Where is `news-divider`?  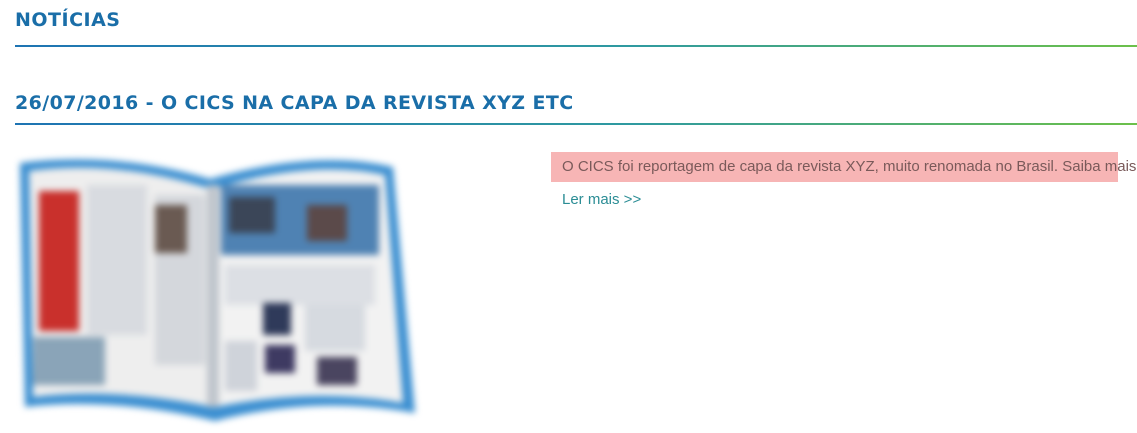 news-divider is located at coordinates (576, 124).